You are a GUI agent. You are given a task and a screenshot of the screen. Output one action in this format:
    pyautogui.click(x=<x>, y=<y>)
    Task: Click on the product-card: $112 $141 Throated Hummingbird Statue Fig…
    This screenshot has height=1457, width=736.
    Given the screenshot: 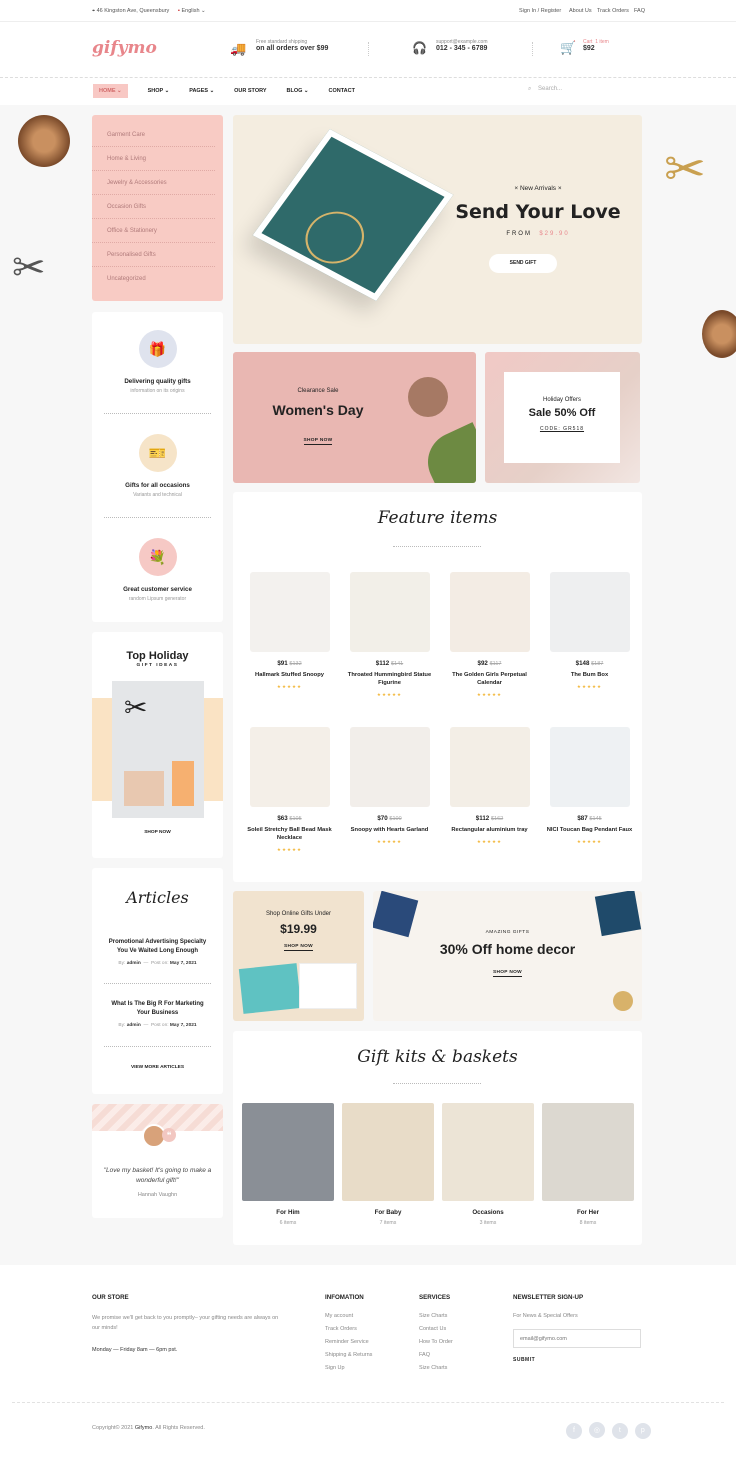 What is the action you would take?
    pyautogui.click(x=389, y=635)
    